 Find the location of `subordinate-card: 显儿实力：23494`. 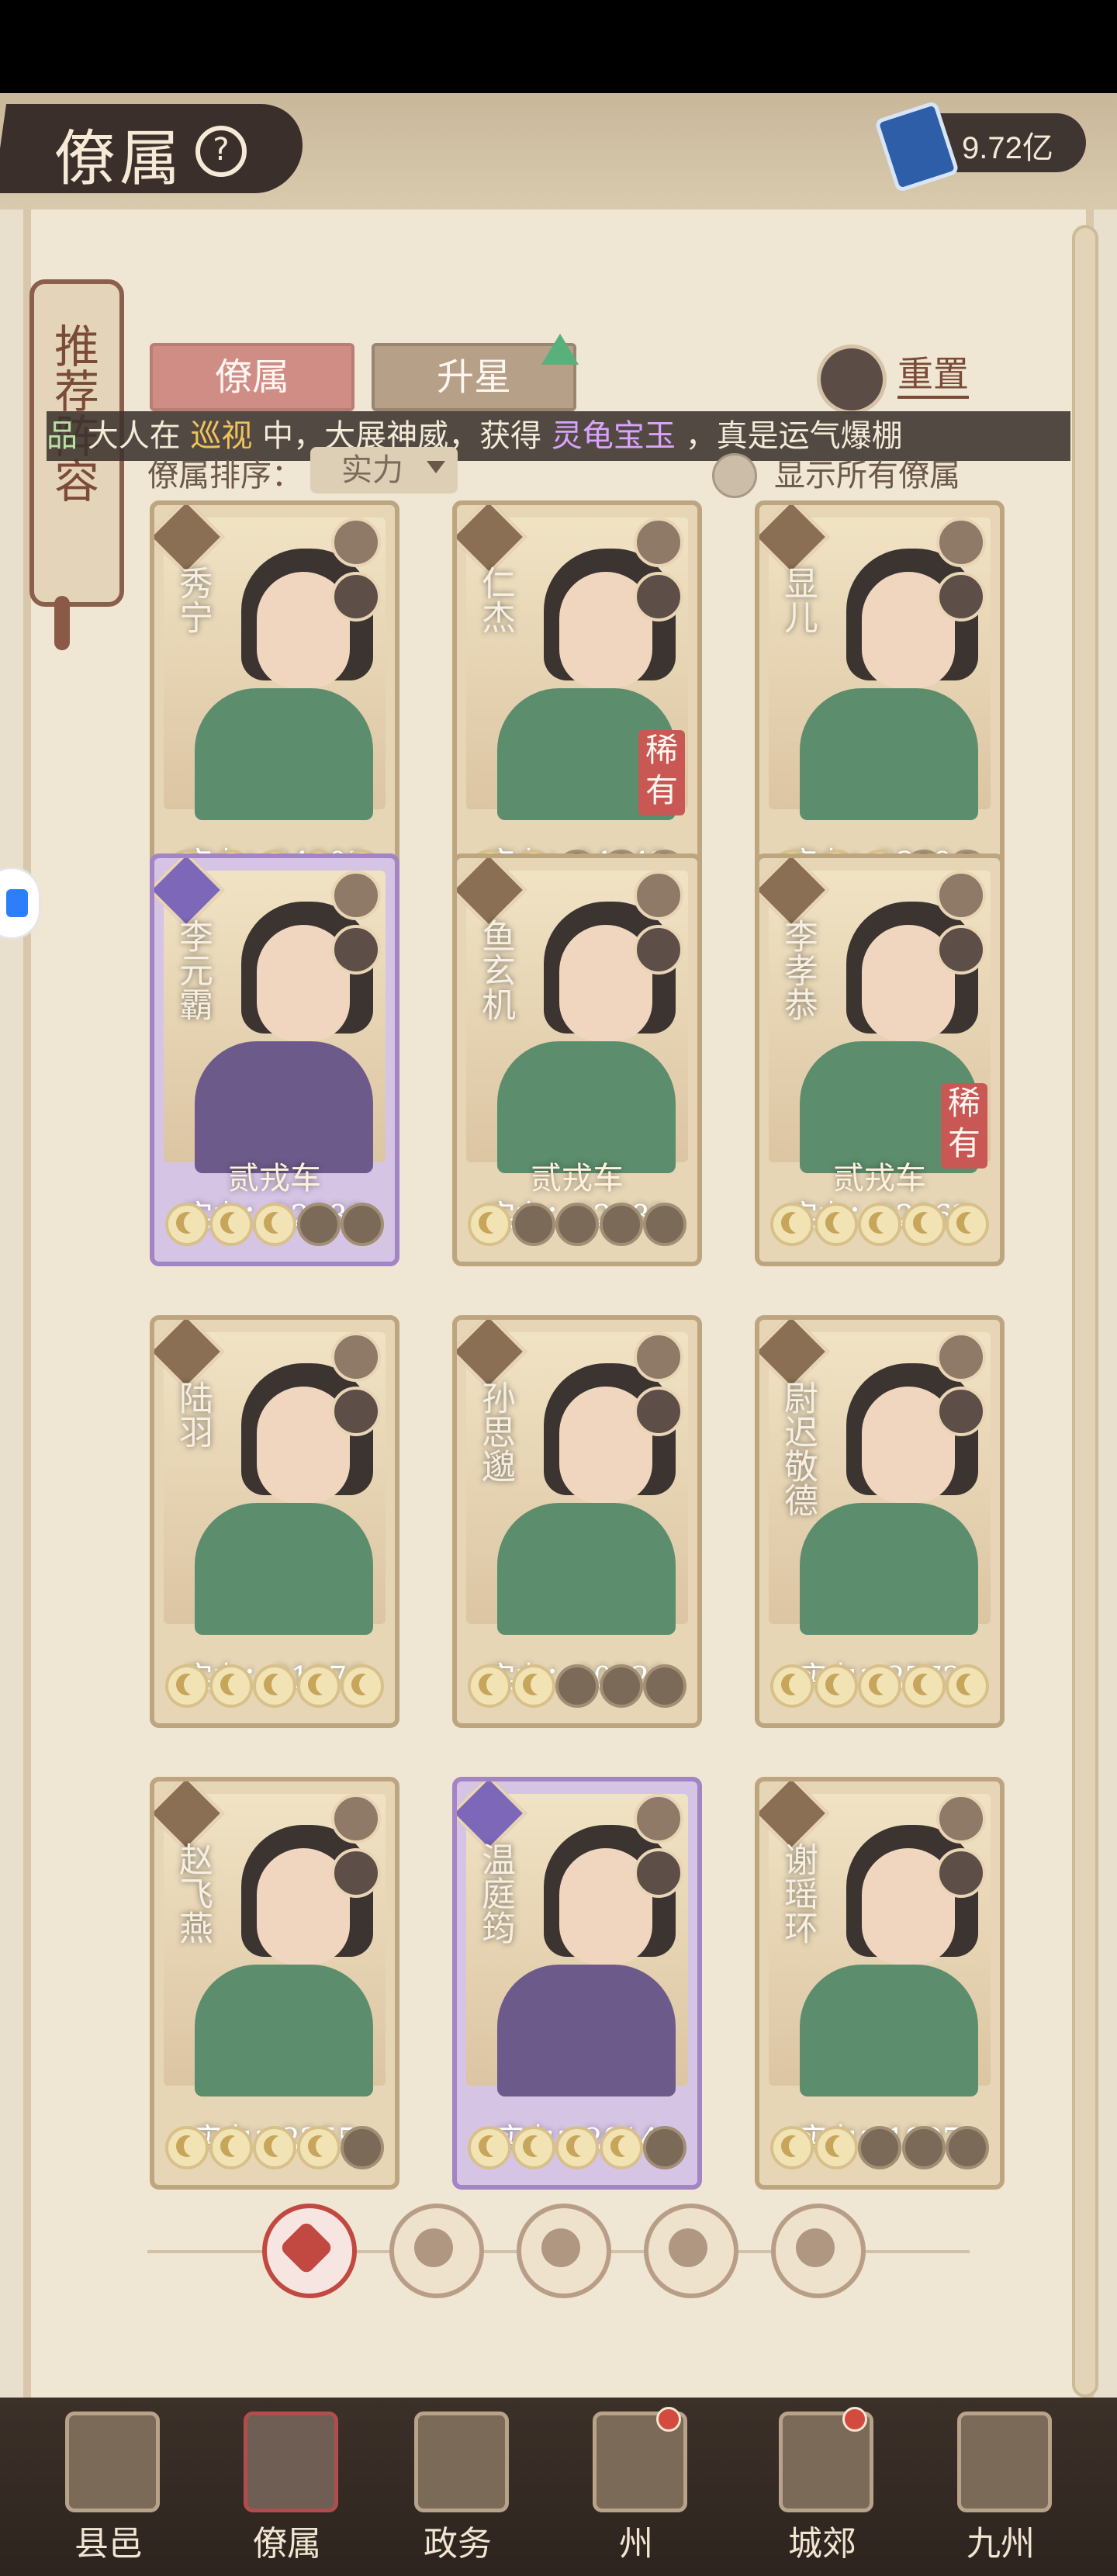

subordinate-card: 显儿实力：23494 is located at coordinates (880, 706).